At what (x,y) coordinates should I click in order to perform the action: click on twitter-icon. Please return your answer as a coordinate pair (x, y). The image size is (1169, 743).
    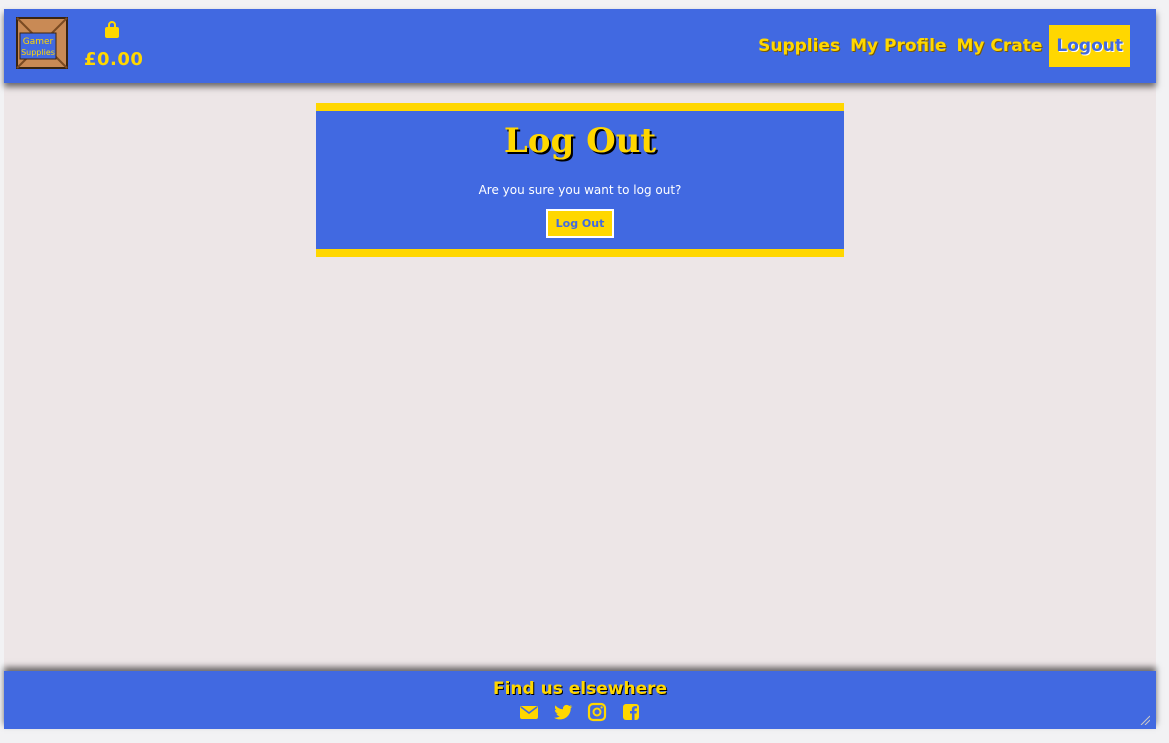
    Looking at the image, I should click on (563, 712).